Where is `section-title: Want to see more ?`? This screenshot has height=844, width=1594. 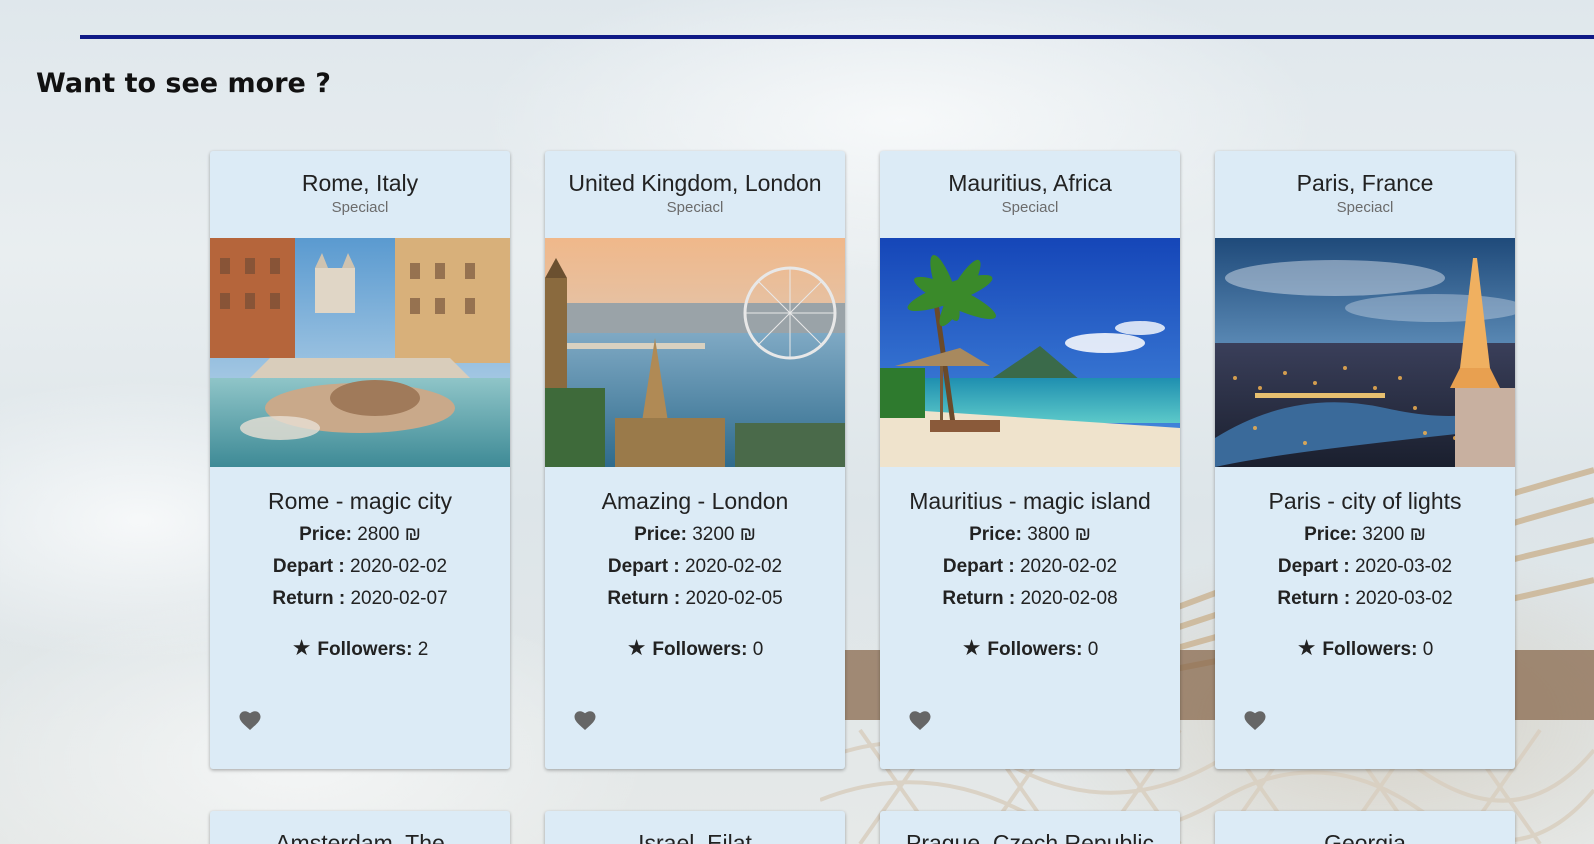 section-title: Want to see more ? is located at coordinates (183, 83).